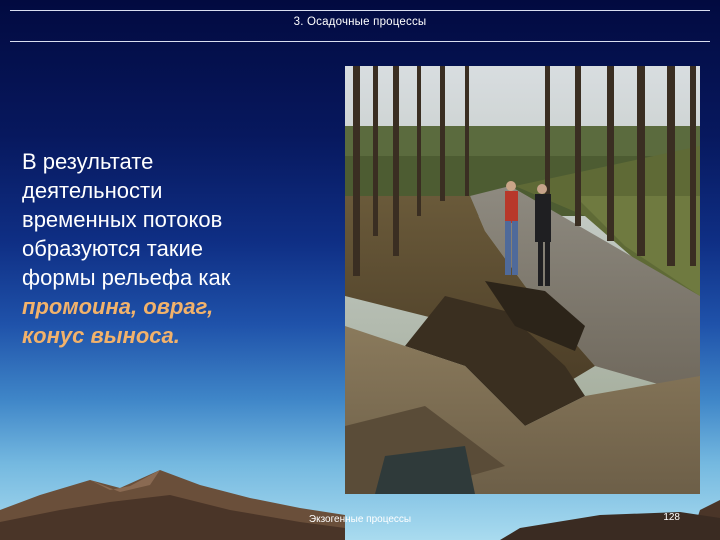  What do you see at coordinates (360, 22) in the screenshot?
I see `slide-header-title: 3. Осадочные процессы` at bounding box center [360, 22].